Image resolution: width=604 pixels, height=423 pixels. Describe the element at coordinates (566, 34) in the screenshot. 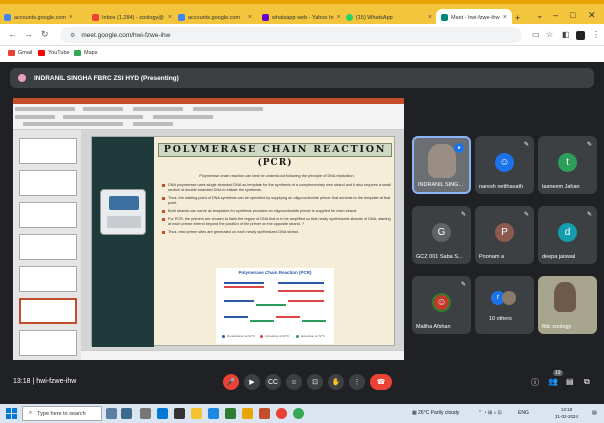

I see `sidebar-icon: ◧` at that location.